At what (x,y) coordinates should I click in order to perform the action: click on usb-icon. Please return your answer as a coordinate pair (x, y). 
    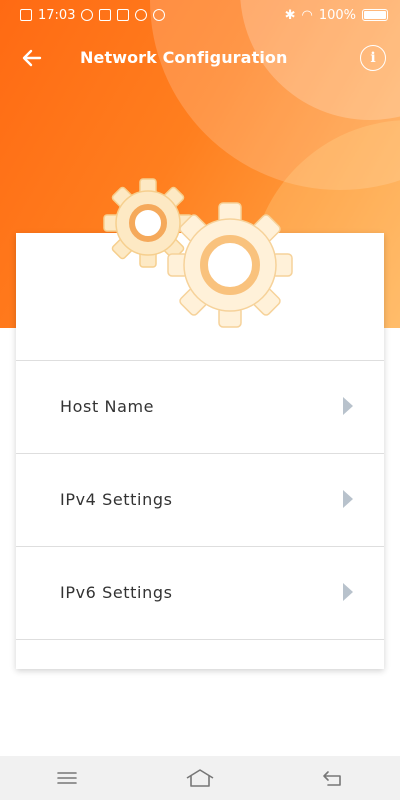
    Looking at the image, I should click on (141, 15).